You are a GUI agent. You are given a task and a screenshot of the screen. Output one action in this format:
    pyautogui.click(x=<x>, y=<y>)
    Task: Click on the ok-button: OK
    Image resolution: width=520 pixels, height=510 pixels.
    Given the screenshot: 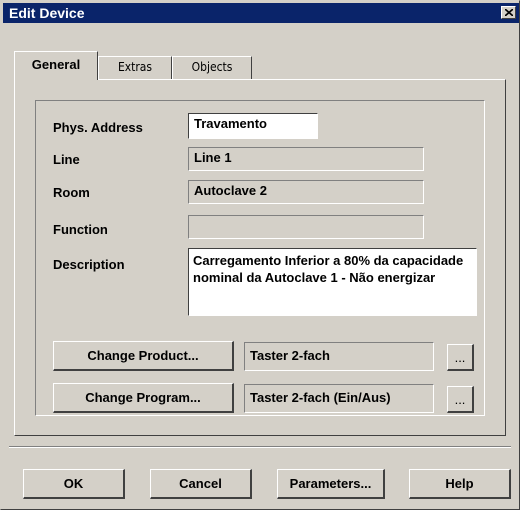 What is the action you would take?
    pyautogui.click(x=74, y=484)
    